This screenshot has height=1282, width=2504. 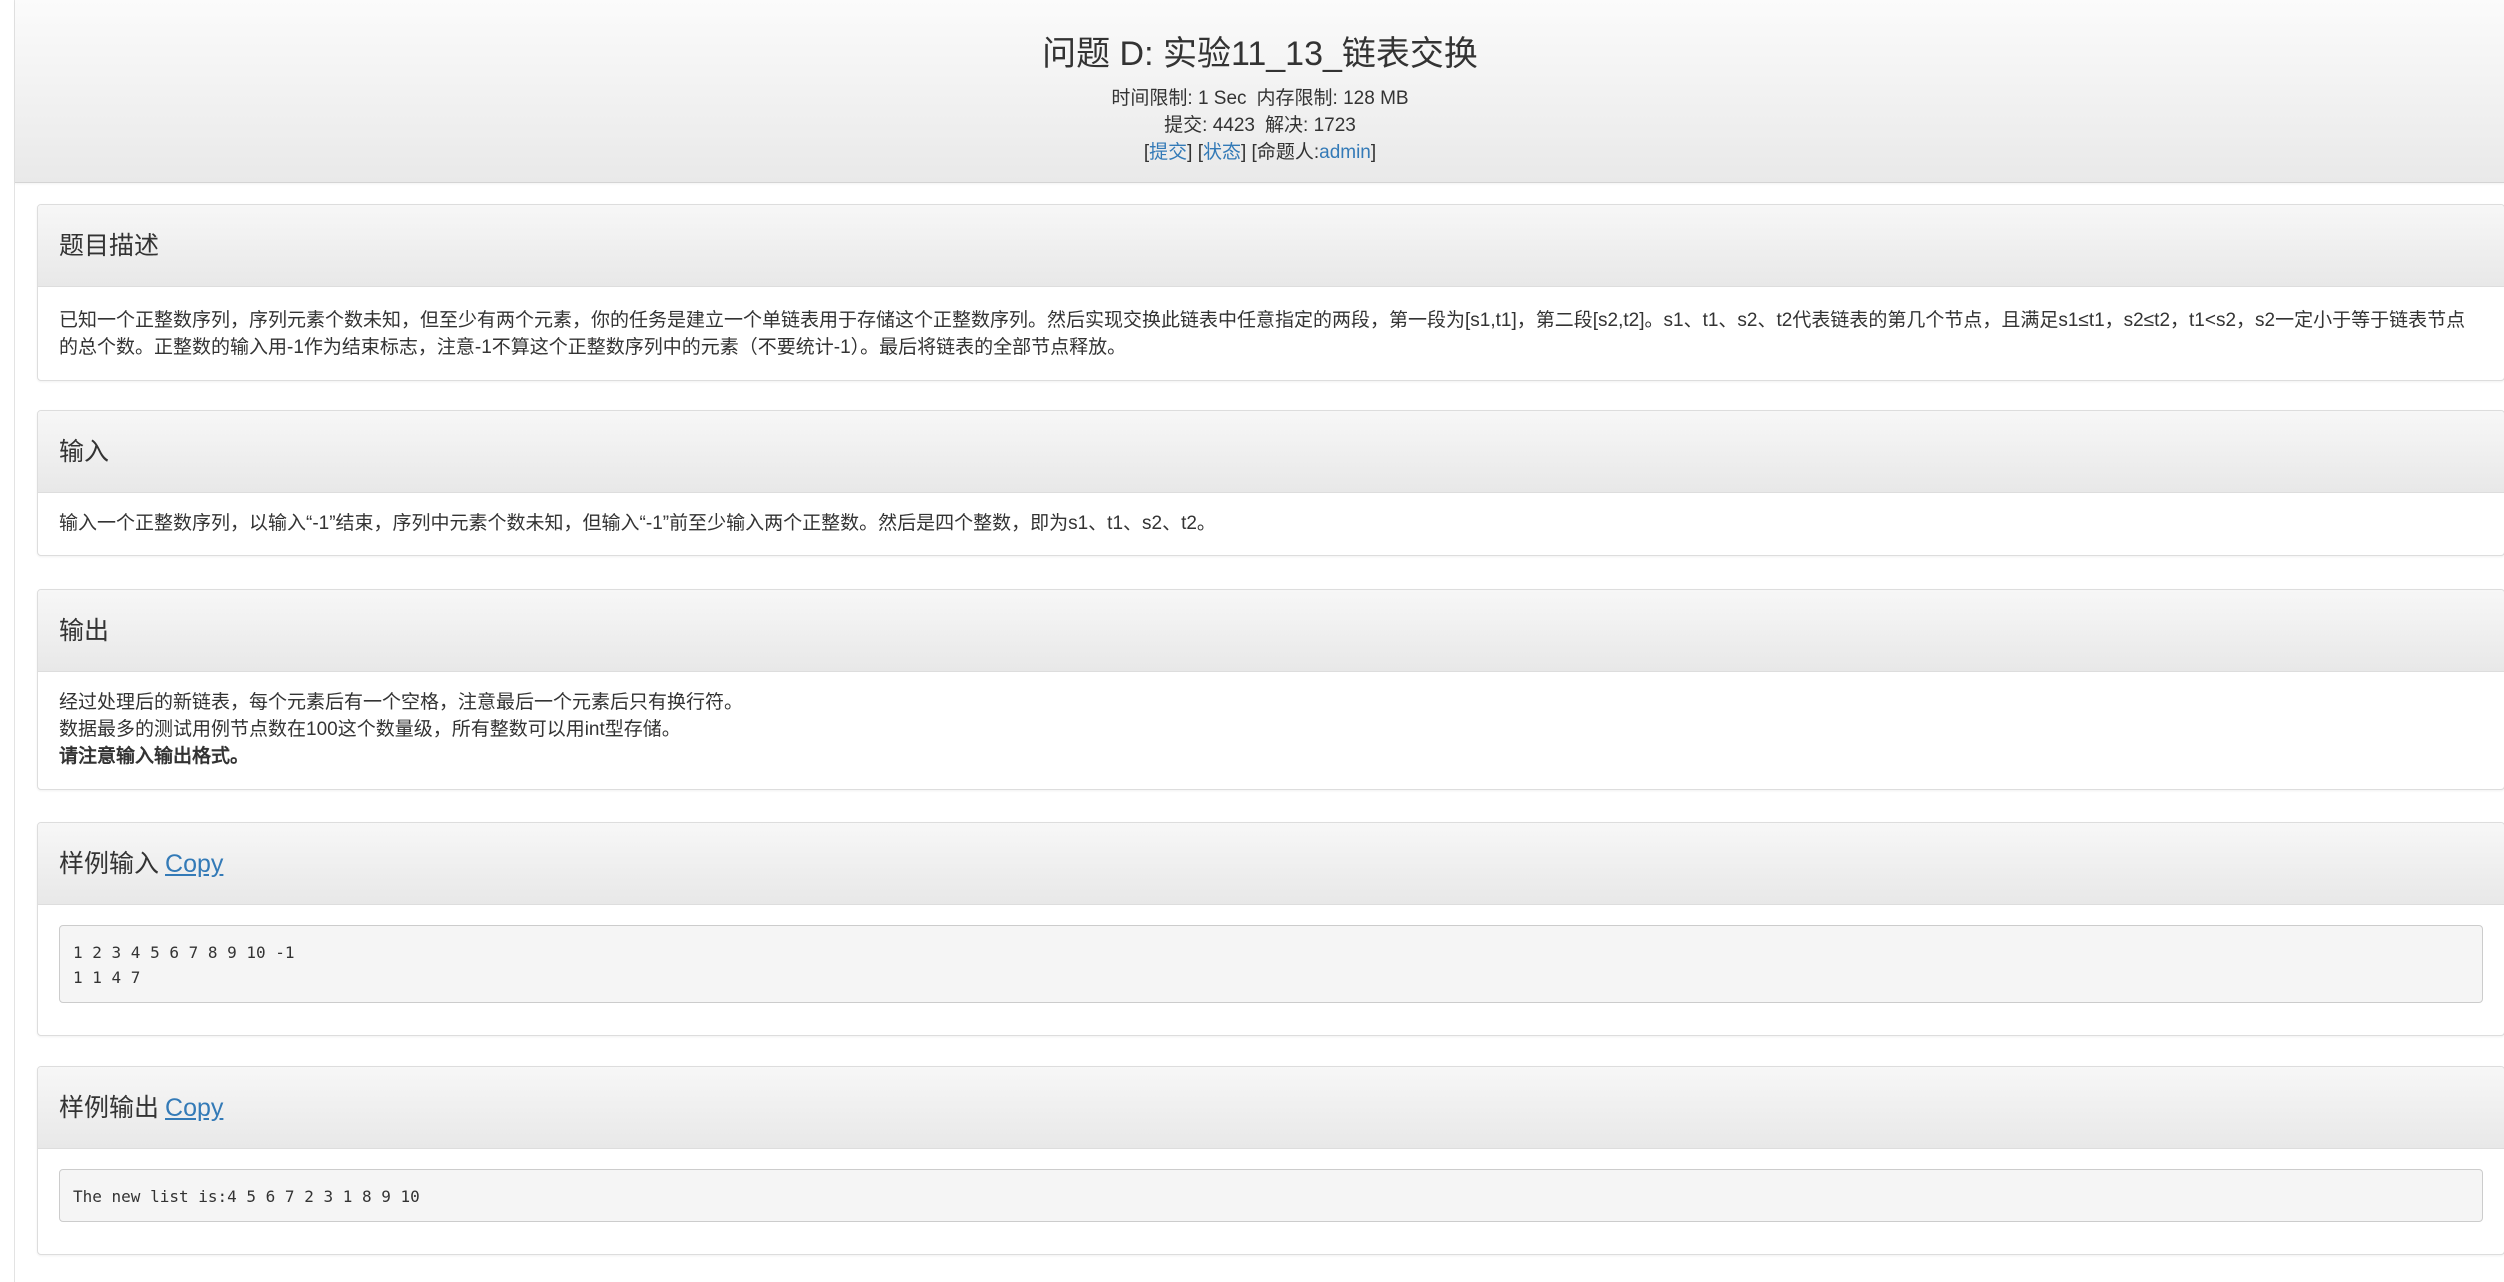 What do you see at coordinates (1168, 152) in the screenshot?
I see `submit-link: 提交` at bounding box center [1168, 152].